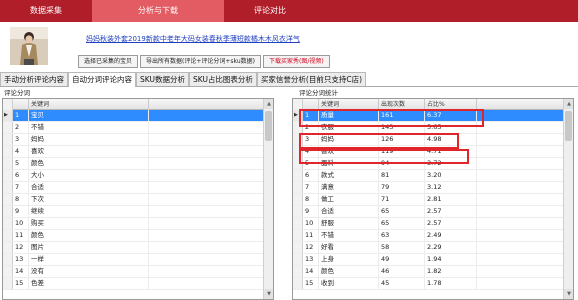 The height and width of the screenshot is (300, 578). Describe the element at coordinates (433, 116) in the screenshot. I see `table-row: ▶ 1 质量 161 6.37` at that location.